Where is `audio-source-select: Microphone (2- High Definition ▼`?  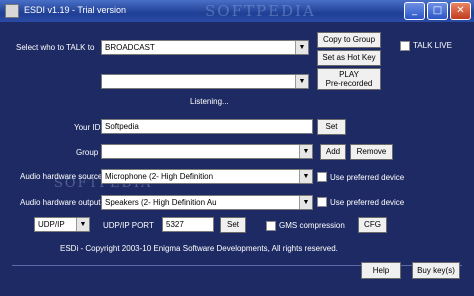 audio-source-select: Microphone (2- High Definition ▼ is located at coordinates (207, 176).